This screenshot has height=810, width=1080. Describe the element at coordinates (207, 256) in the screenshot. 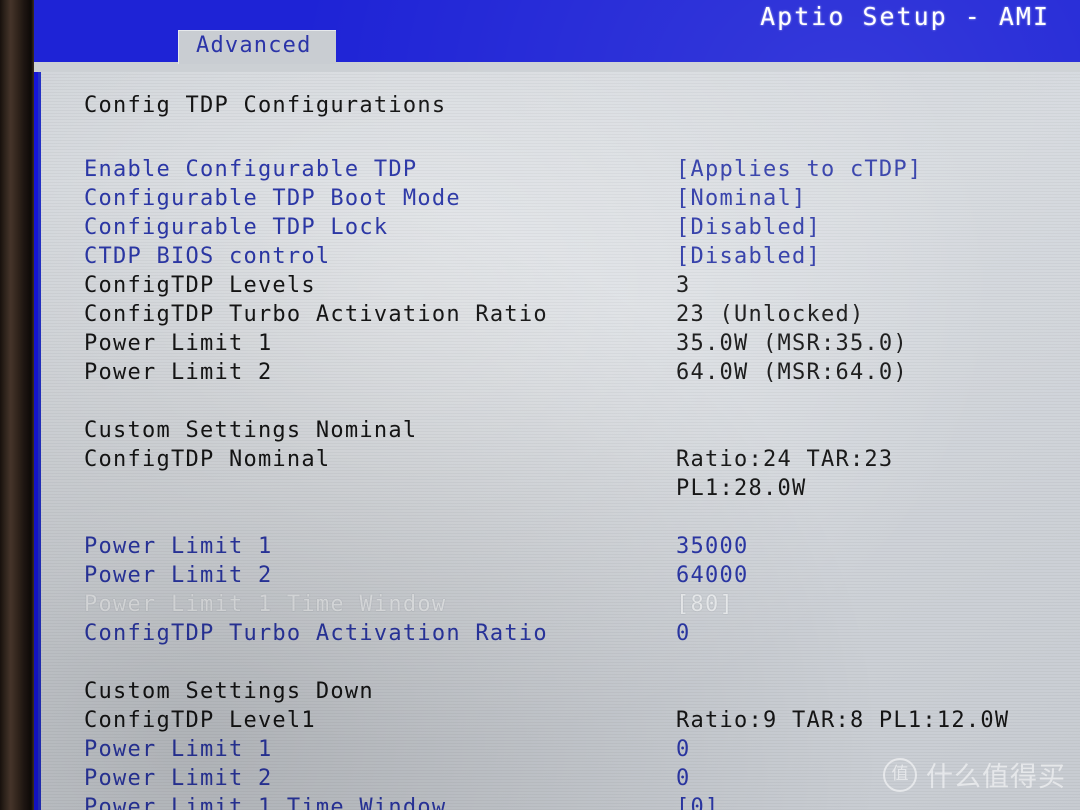

I see `setting-label: CTDP BIOS control` at that location.